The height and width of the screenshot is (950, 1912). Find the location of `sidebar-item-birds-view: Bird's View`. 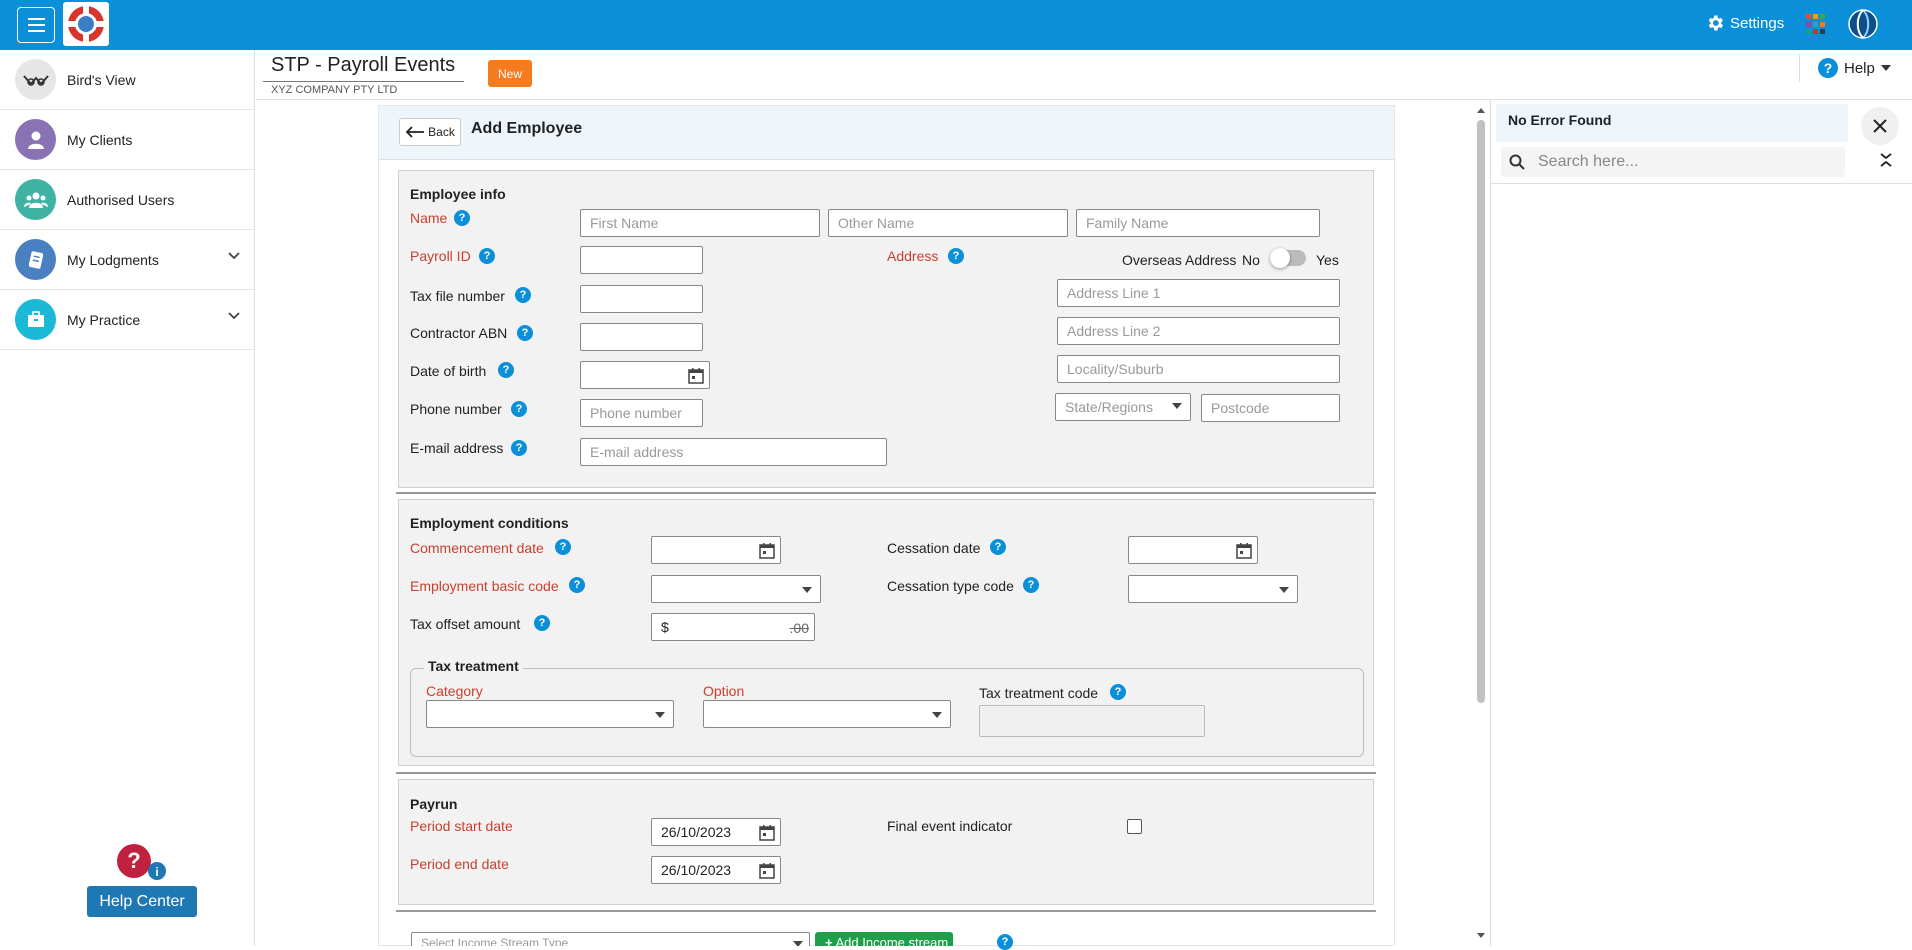

sidebar-item-birds-view: Bird's View is located at coordinates (127, 80).